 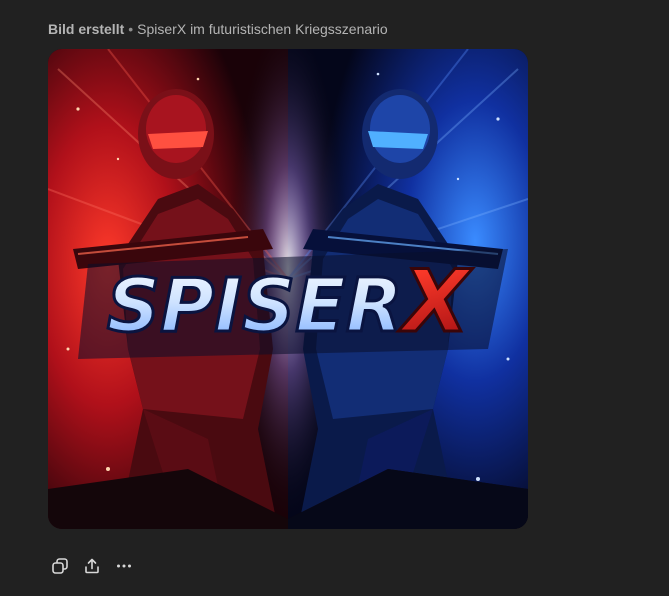 What do you see at coordinates (86, 29) in the screenshot?
I see `caption-status: Bild erstellt` at bounding box center [86, 29].